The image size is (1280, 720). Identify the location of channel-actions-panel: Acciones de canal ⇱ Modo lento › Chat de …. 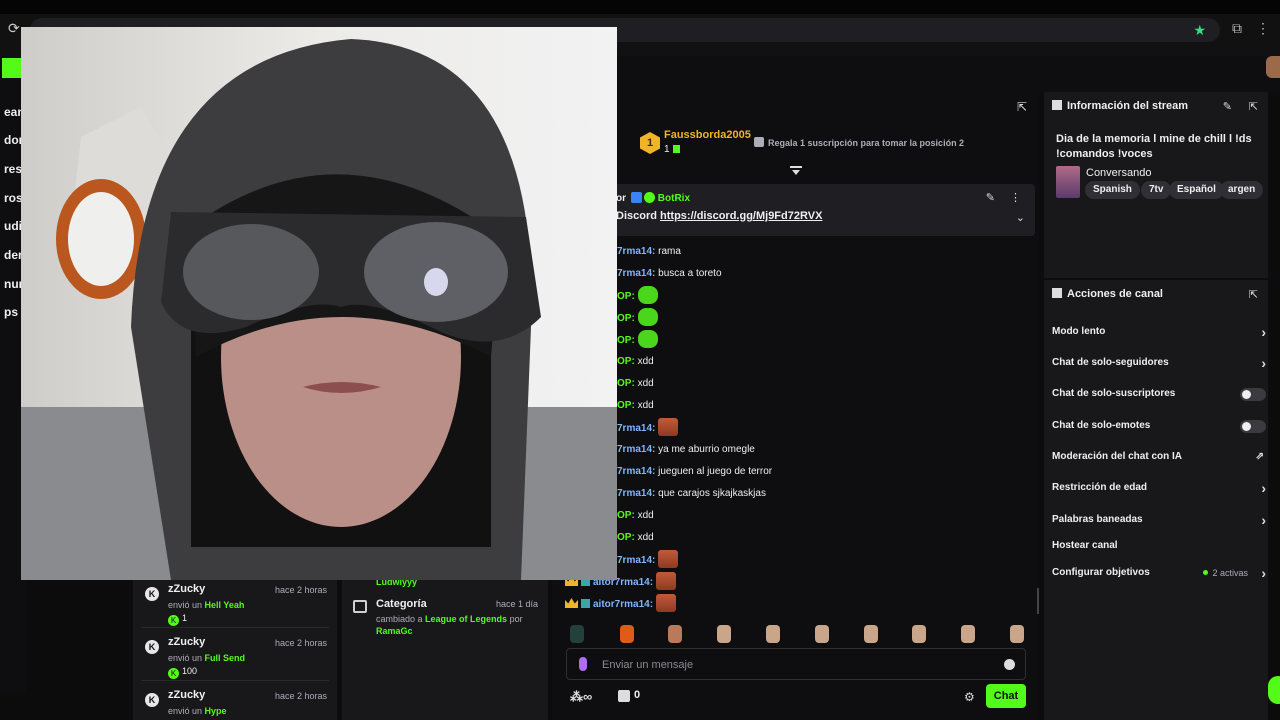
(1156, 500).